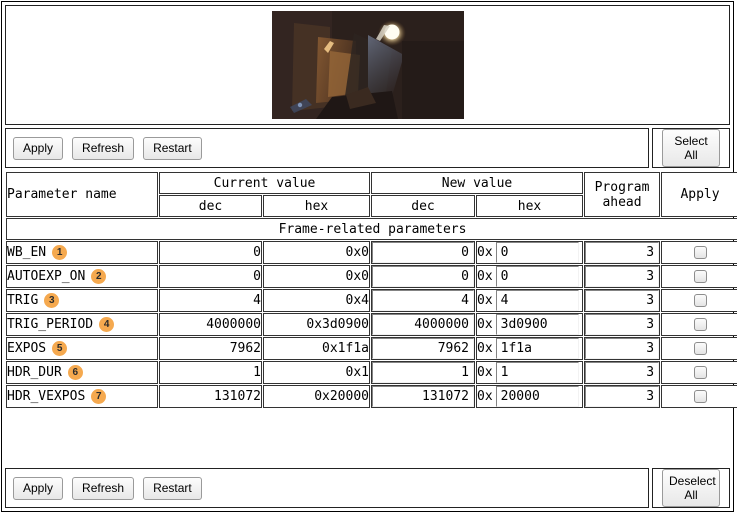  What do you see at coordinates (210, 276) in the screenshot?
I see `current-dec-cell: 0` at bounding box center [210, 276].